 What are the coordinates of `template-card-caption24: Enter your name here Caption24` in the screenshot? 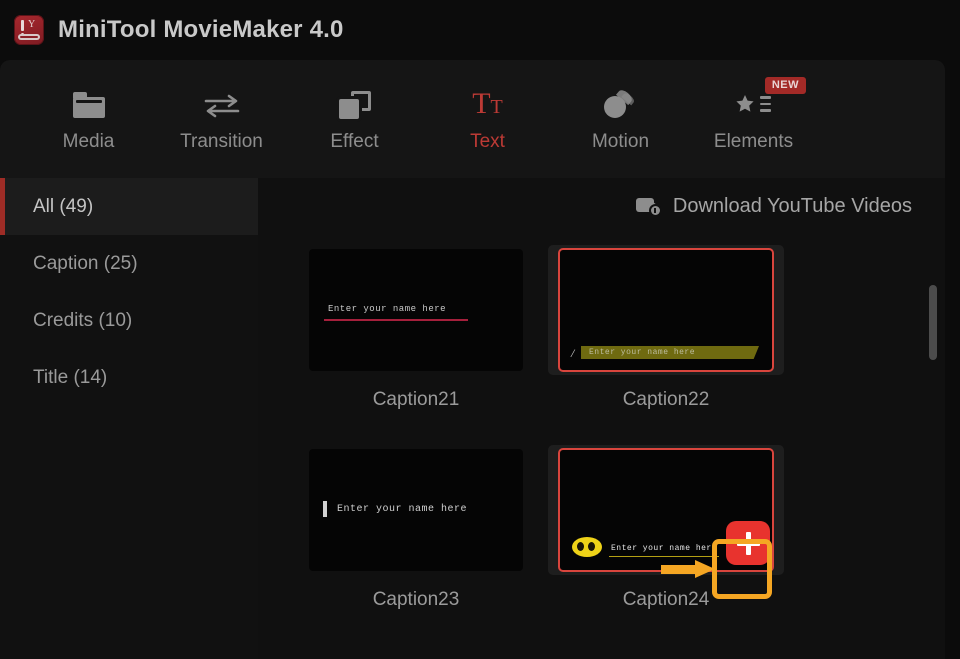 It's located at (666, 545).